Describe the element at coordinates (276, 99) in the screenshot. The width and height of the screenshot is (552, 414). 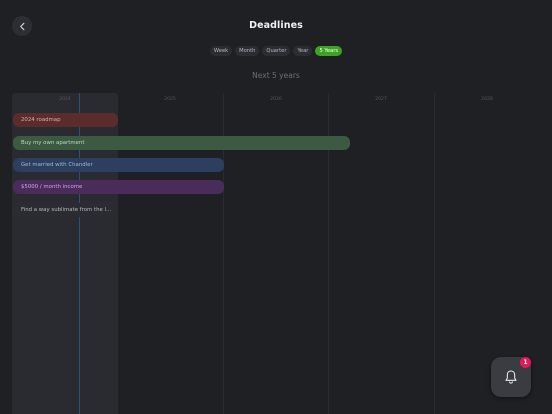
I see `year-label: 2026` at that location.